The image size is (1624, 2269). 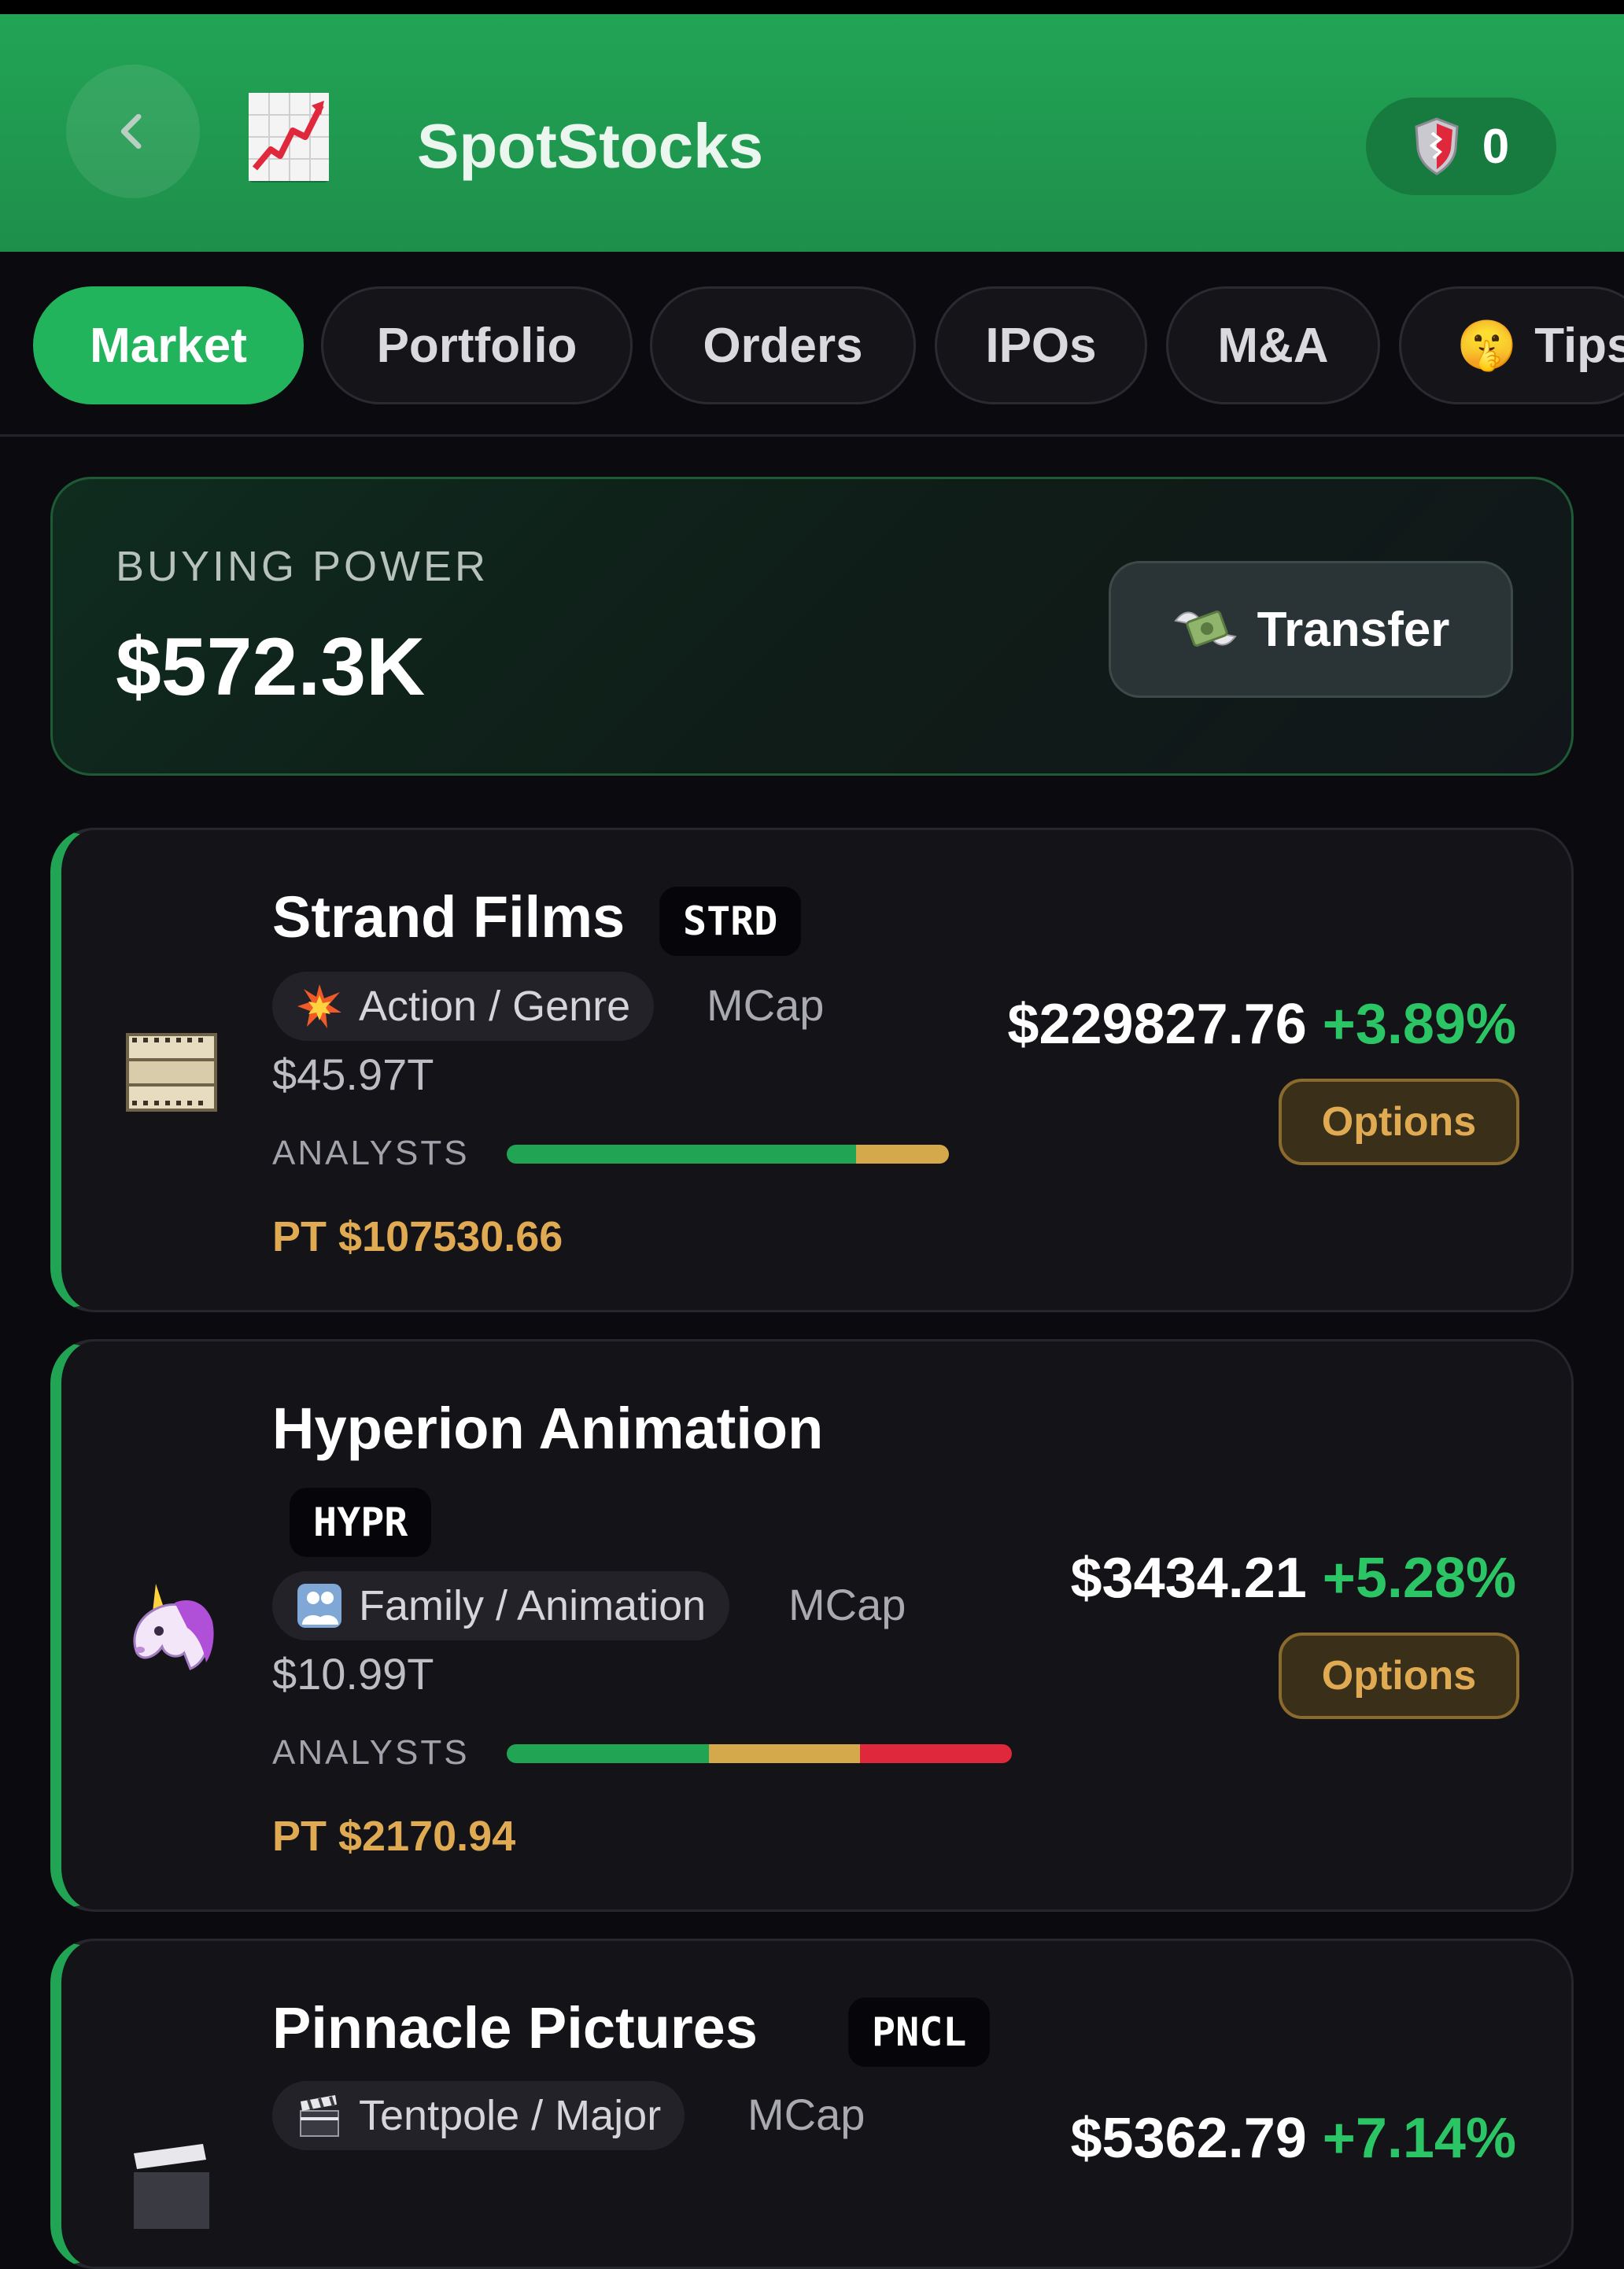 I want to click on stock-name: Hyperion Animation, so click(x=548, y=1428).